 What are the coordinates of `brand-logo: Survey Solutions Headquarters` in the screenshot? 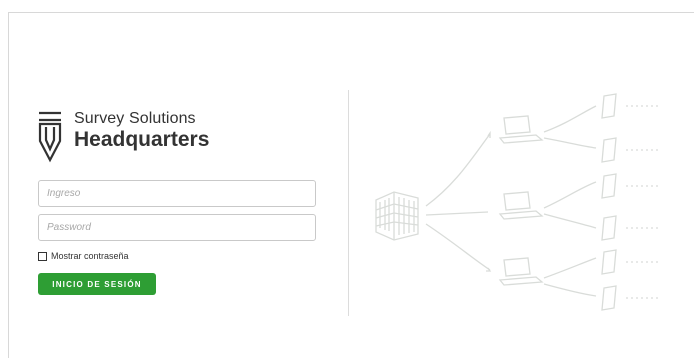 It's located at (123, 136).